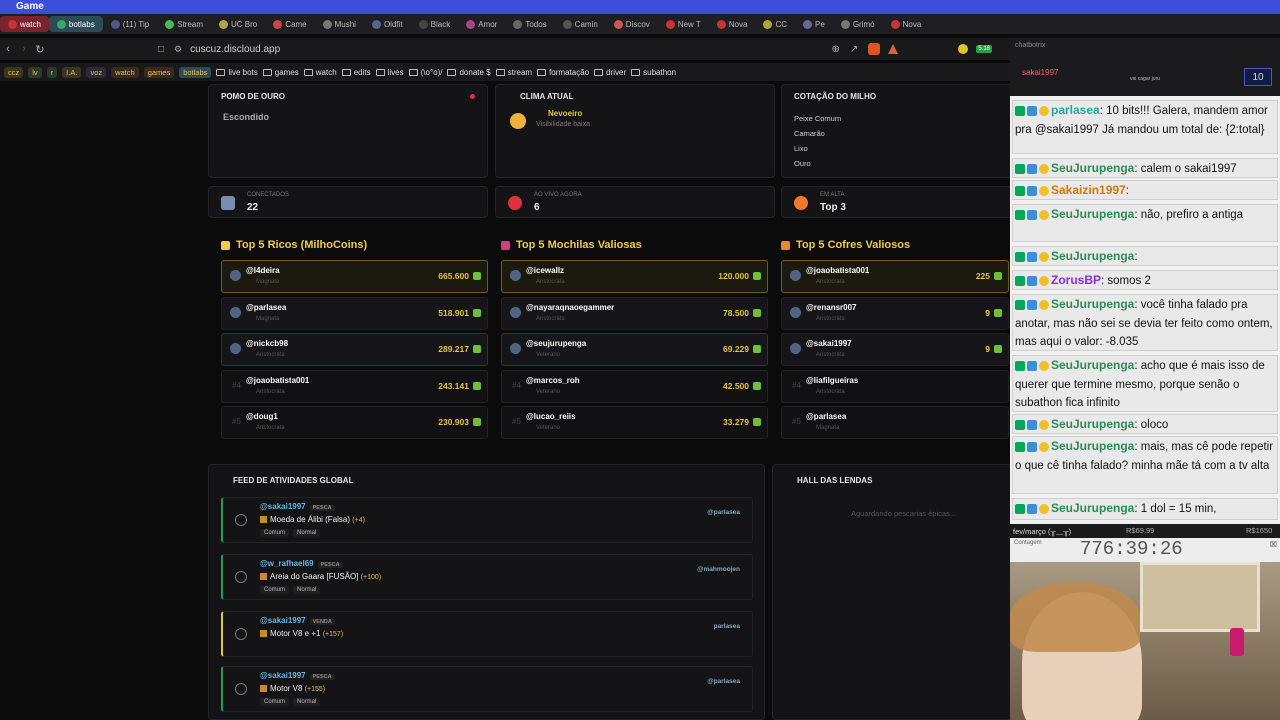 The width and height of the screenshot is (1280, 720). What do you see at coordinates (236, 385) in the screenshot?
I see `rank-number: #4` at bounding box center [236, 385].